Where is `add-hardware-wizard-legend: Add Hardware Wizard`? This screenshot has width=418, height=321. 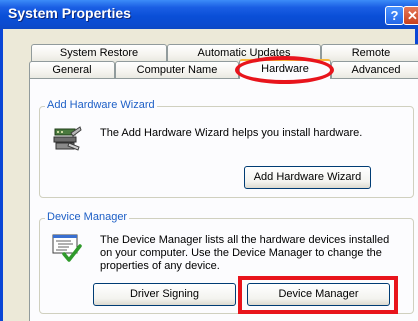
add-hardware-wizard-legend: Add Hardware Wizard is located at coordinates (101, 105).